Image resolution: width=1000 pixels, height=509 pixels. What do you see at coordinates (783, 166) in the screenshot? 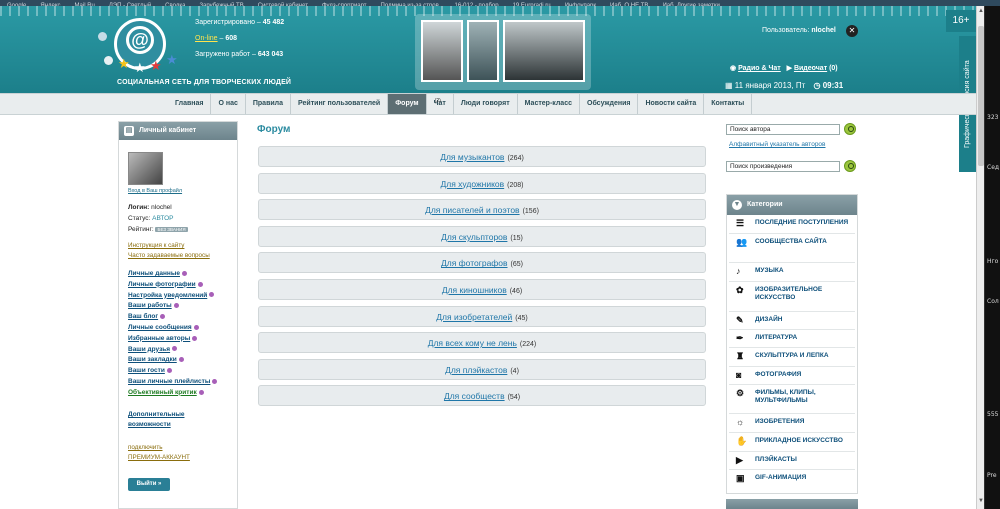
I see `search-work-input: Поиск произведения` at bounding box center [783, 166].